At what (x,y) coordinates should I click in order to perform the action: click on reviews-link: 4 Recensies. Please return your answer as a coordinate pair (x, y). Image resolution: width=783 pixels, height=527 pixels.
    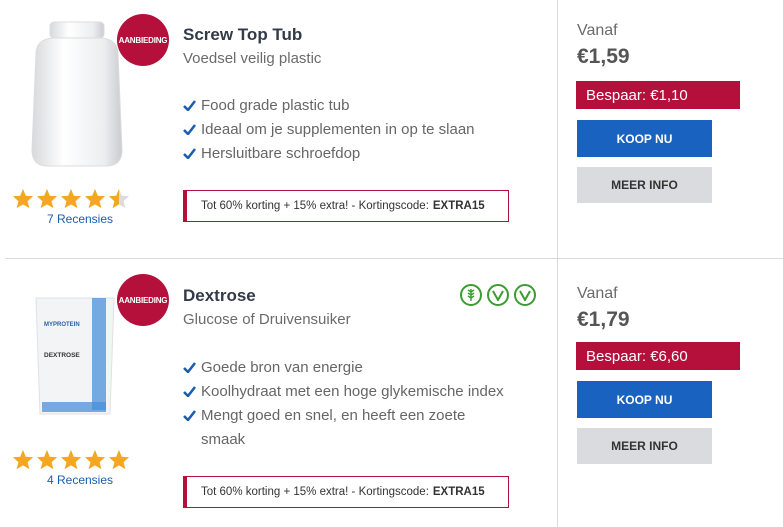
    Looking at the image, I should click on (80, 480).